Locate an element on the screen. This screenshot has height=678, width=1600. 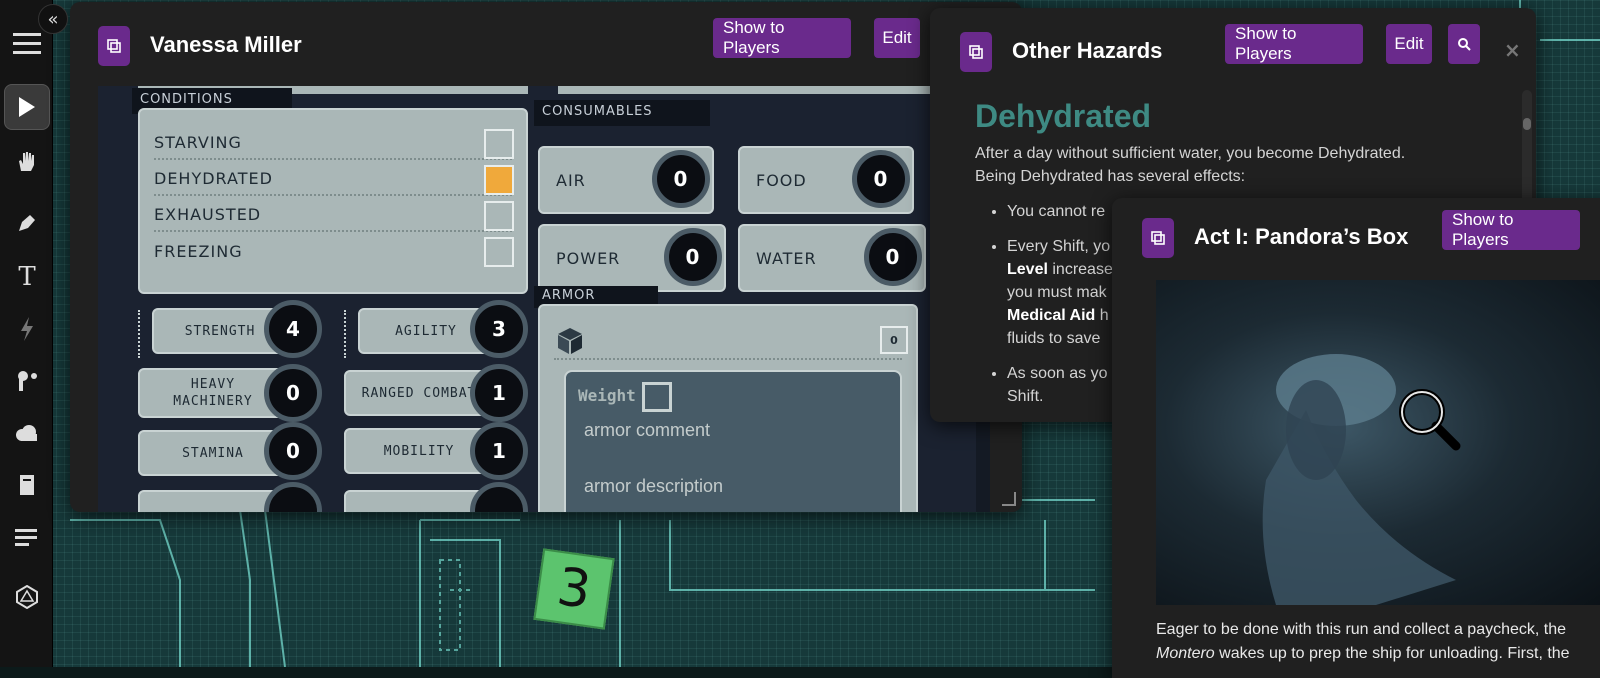
weight-label: Weight is located at coordinates (607, 395).